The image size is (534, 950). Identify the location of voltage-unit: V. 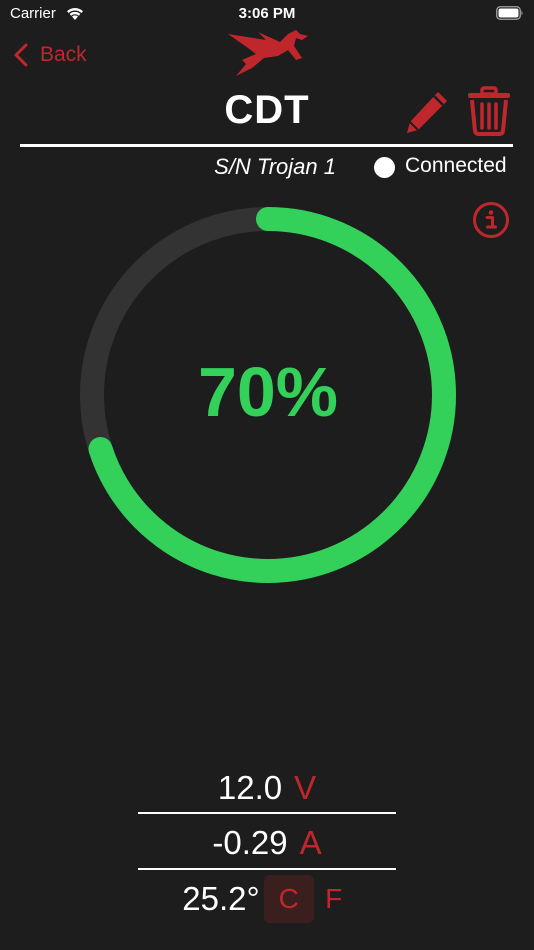
(305, 787).